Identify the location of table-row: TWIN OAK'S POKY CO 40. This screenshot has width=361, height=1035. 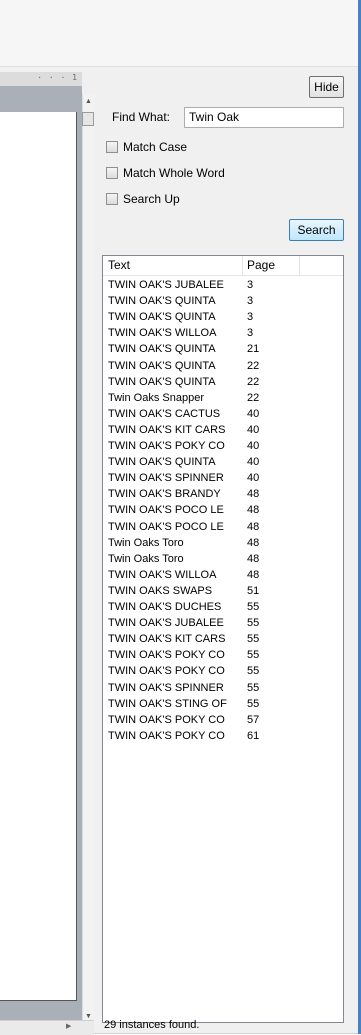
(223, 446).